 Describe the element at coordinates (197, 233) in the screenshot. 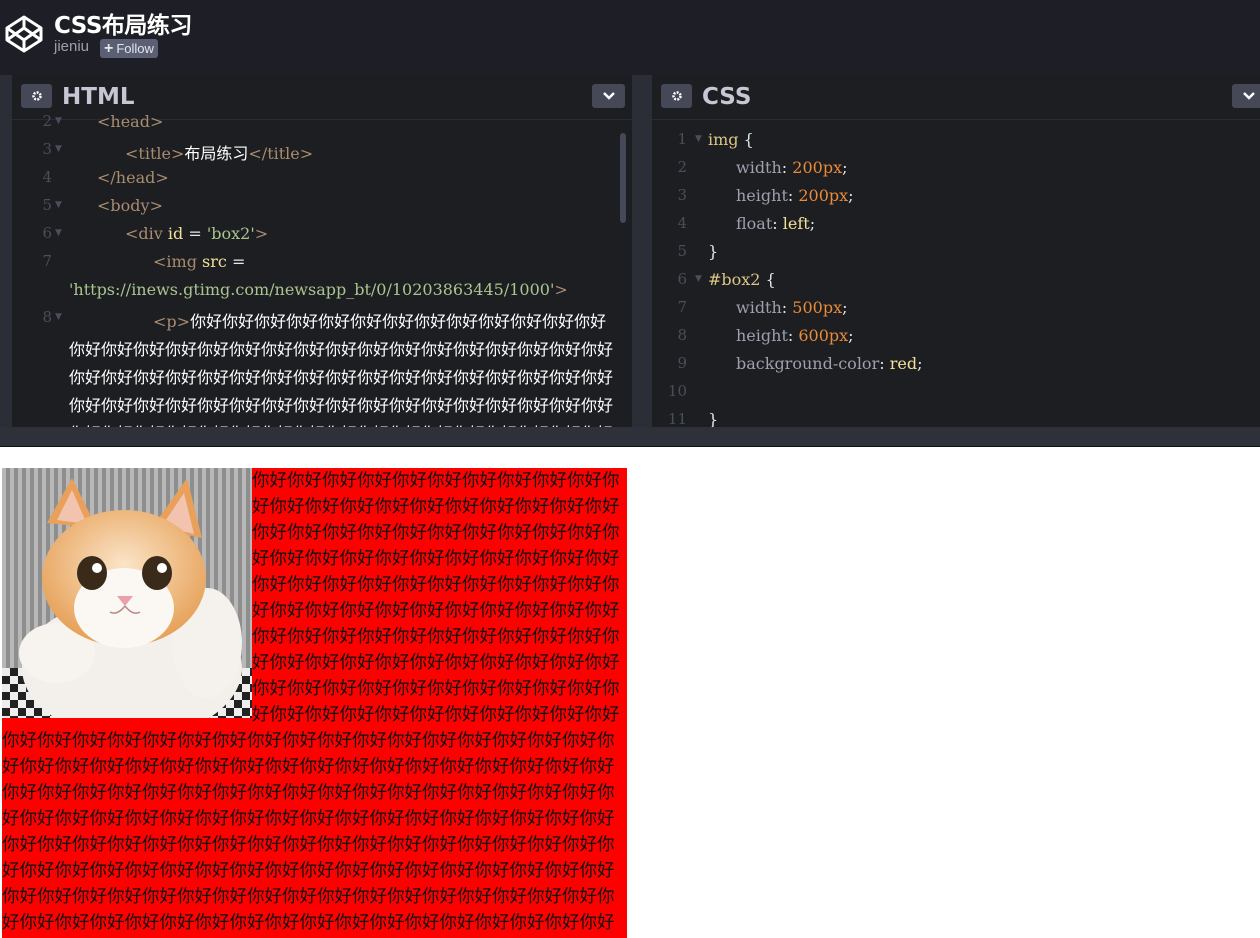

I see `code-line: <div id = 'box2'>` at that location.